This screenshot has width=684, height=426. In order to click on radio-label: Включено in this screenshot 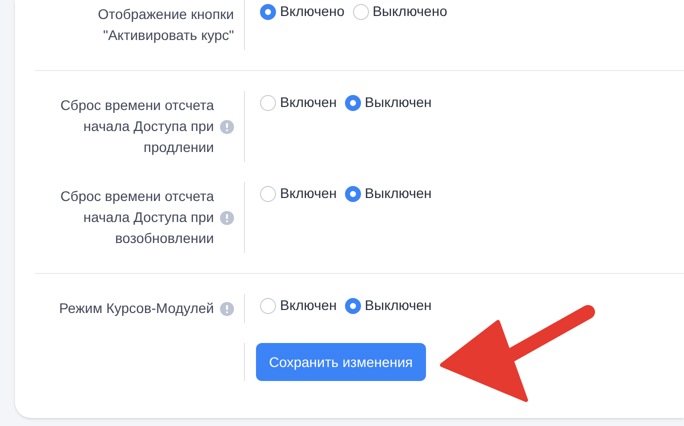, I will do `click(312, 11)`.